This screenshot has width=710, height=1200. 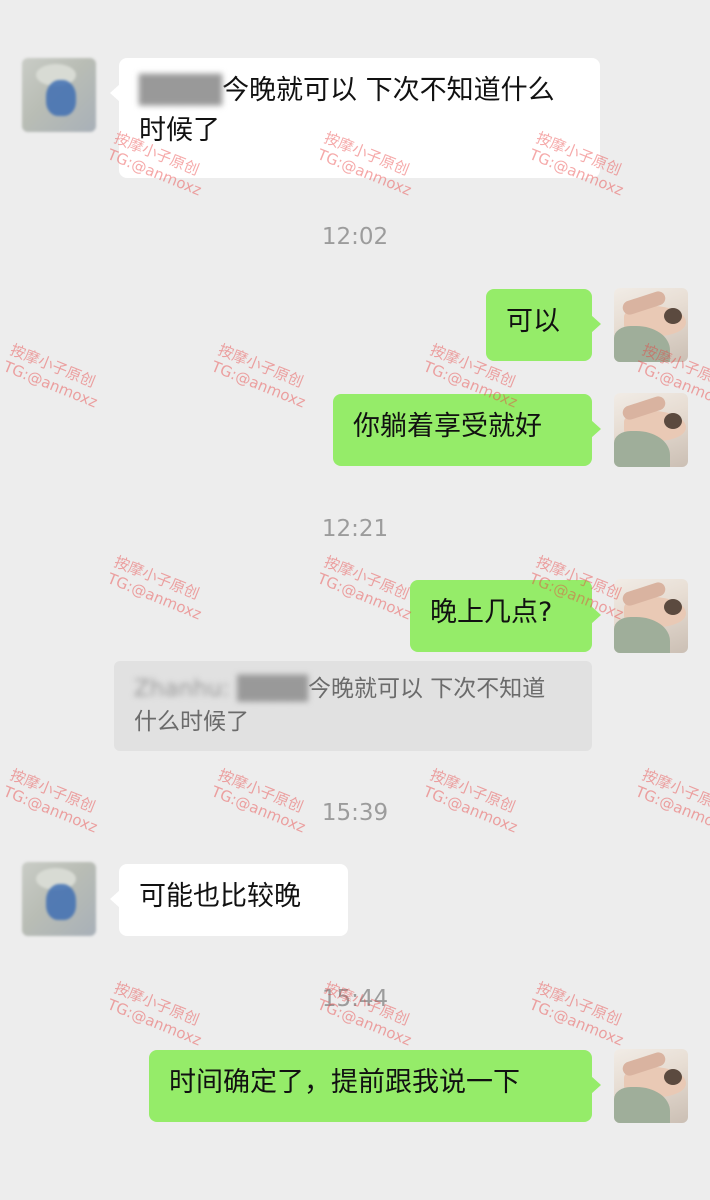 What do you see at coordinates (388, 90) in the screenshot?
I see `message-text: 今晚就可以 下次不知道什么` at bounding box center [388, 90].